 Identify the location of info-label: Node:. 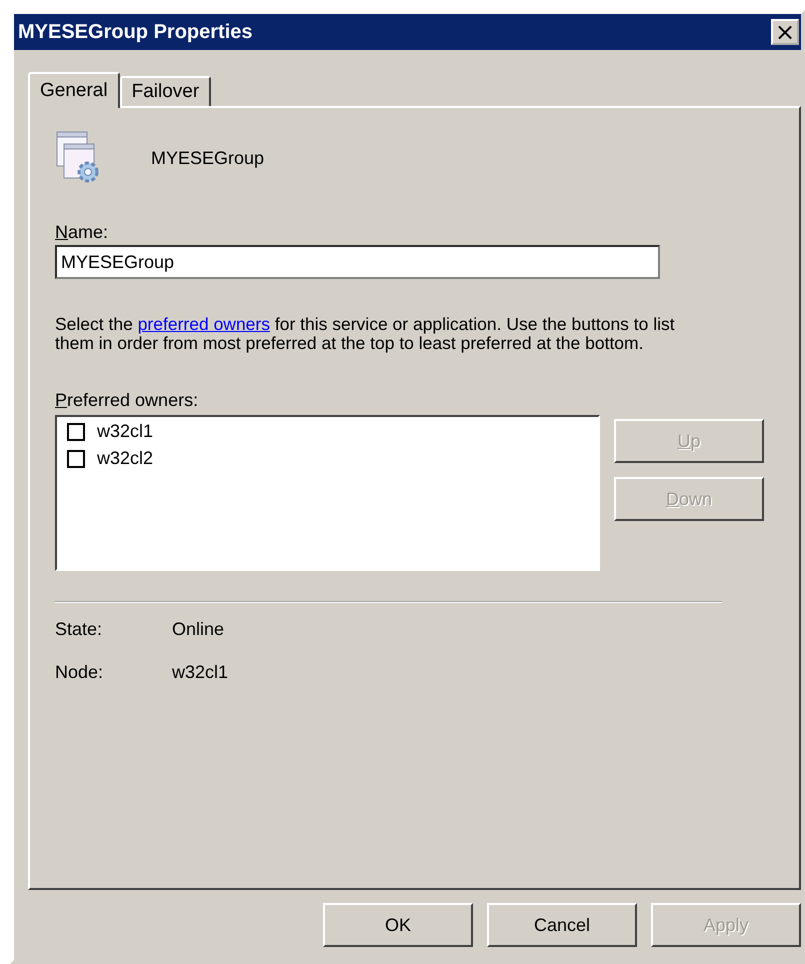
(79, 672).